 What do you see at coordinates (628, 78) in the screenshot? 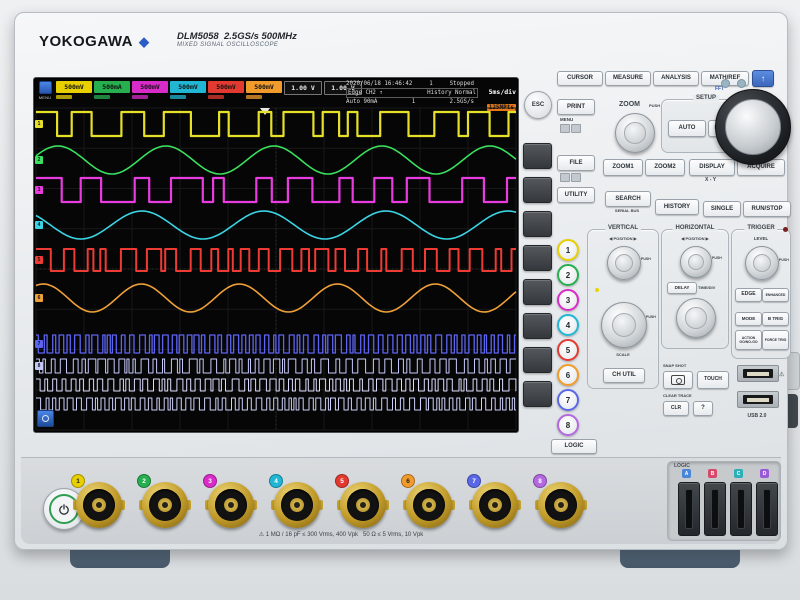
I see `measure-button: MEASURE` at bounding box center [628, 78].